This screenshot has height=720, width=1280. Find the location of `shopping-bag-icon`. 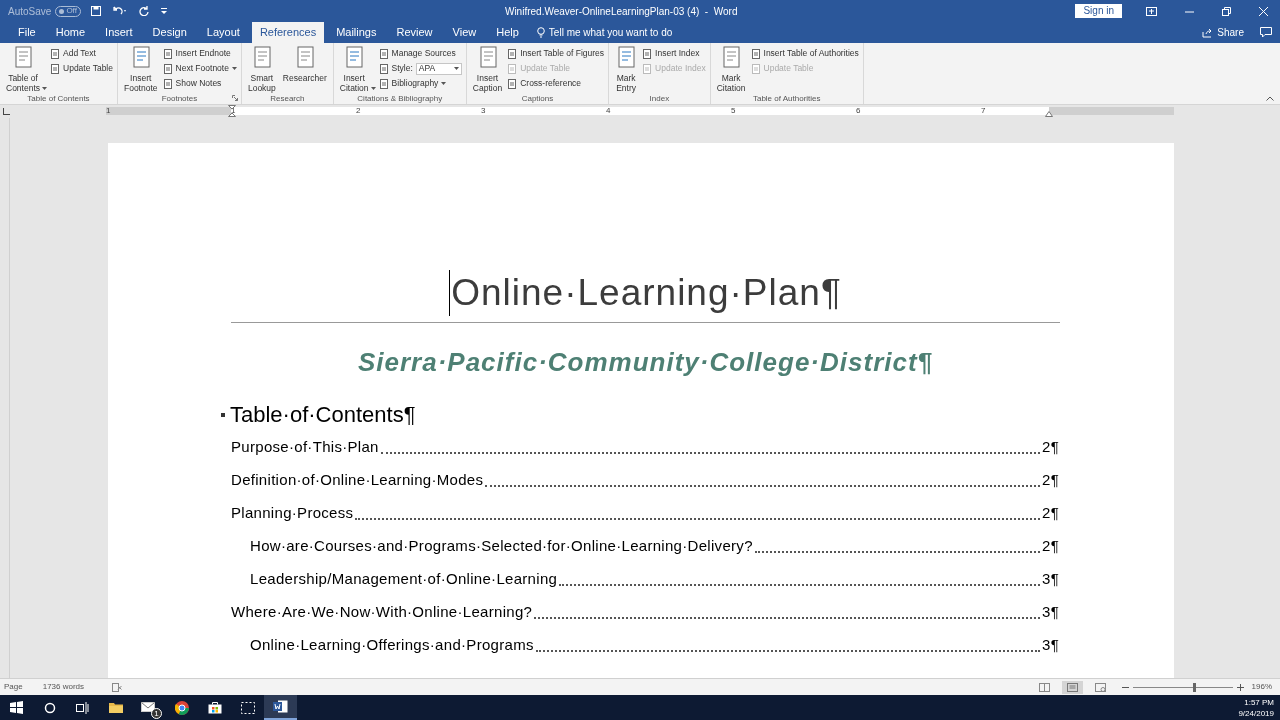

shopping-bag-icon is located at coordinates (214, 707).